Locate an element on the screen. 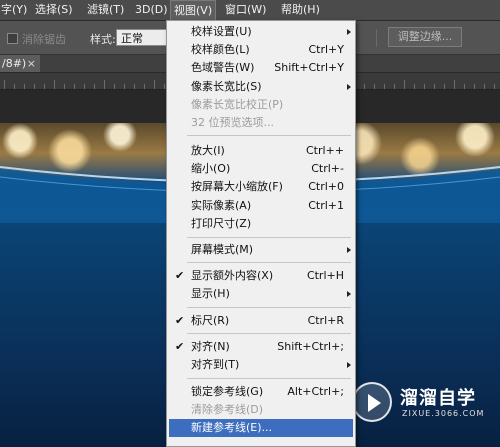 This screenshot has width=500, height=447. menu-item-print-size: 打印尺寸(Z) is located at coordinates (261, 224).